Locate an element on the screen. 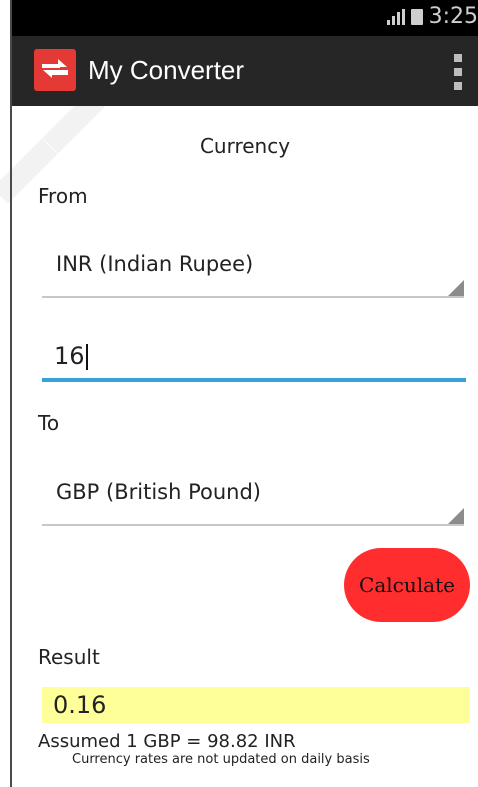  from-currency-spinner: INR (Indian Rupee) is located at coordinates (253, 268).